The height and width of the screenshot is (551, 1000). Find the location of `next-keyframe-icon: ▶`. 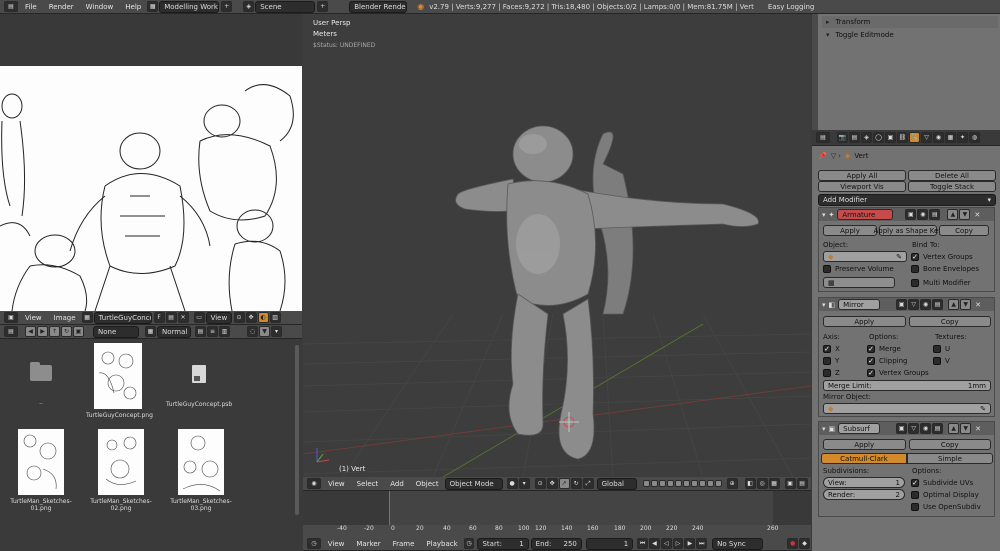

next-keyframe-icon: ▶ is located at coordinates (690, 543).